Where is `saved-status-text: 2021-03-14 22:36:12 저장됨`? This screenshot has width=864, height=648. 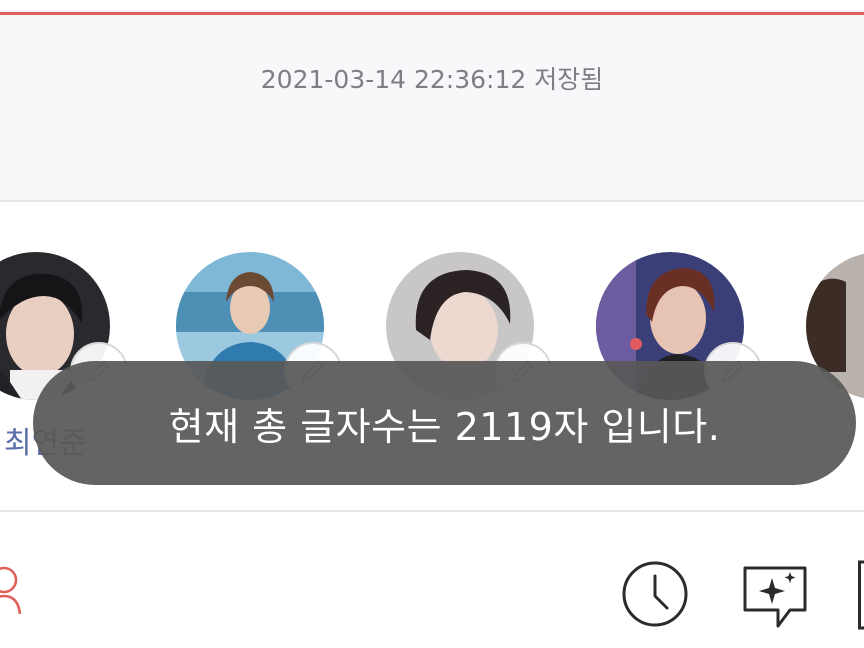
saved-status-text: 2021-03-14 22:36:12 저장됨 is located at coordinates (432, 79).